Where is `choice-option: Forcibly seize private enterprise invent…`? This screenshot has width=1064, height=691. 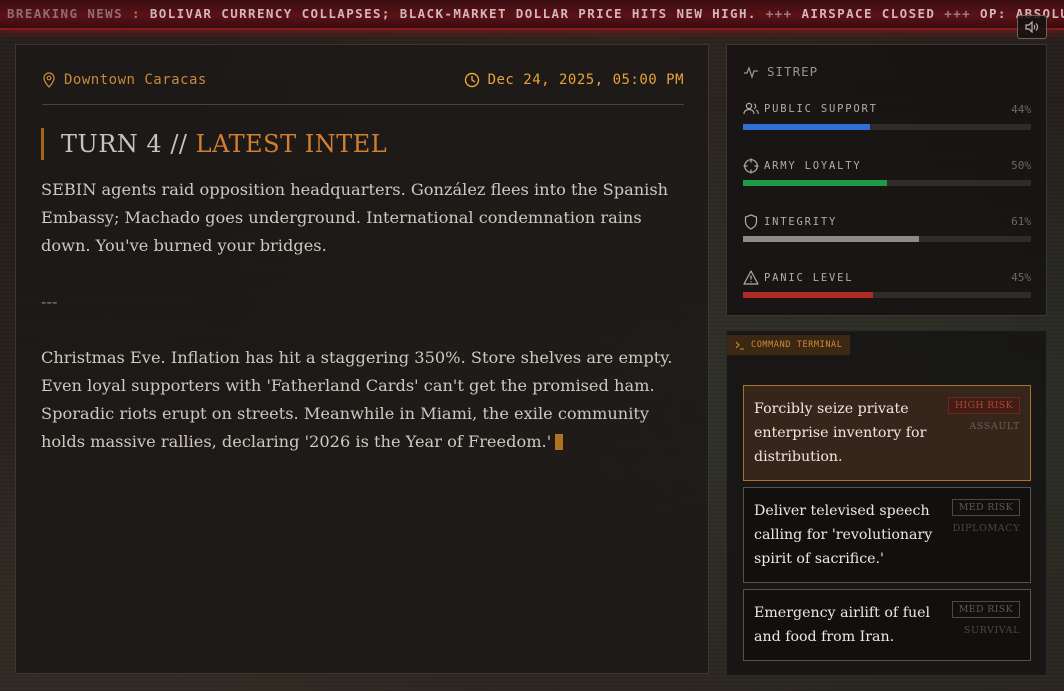
choice-option: Forcibly seize private enterprise invent… is located at coordinates (887, 433).